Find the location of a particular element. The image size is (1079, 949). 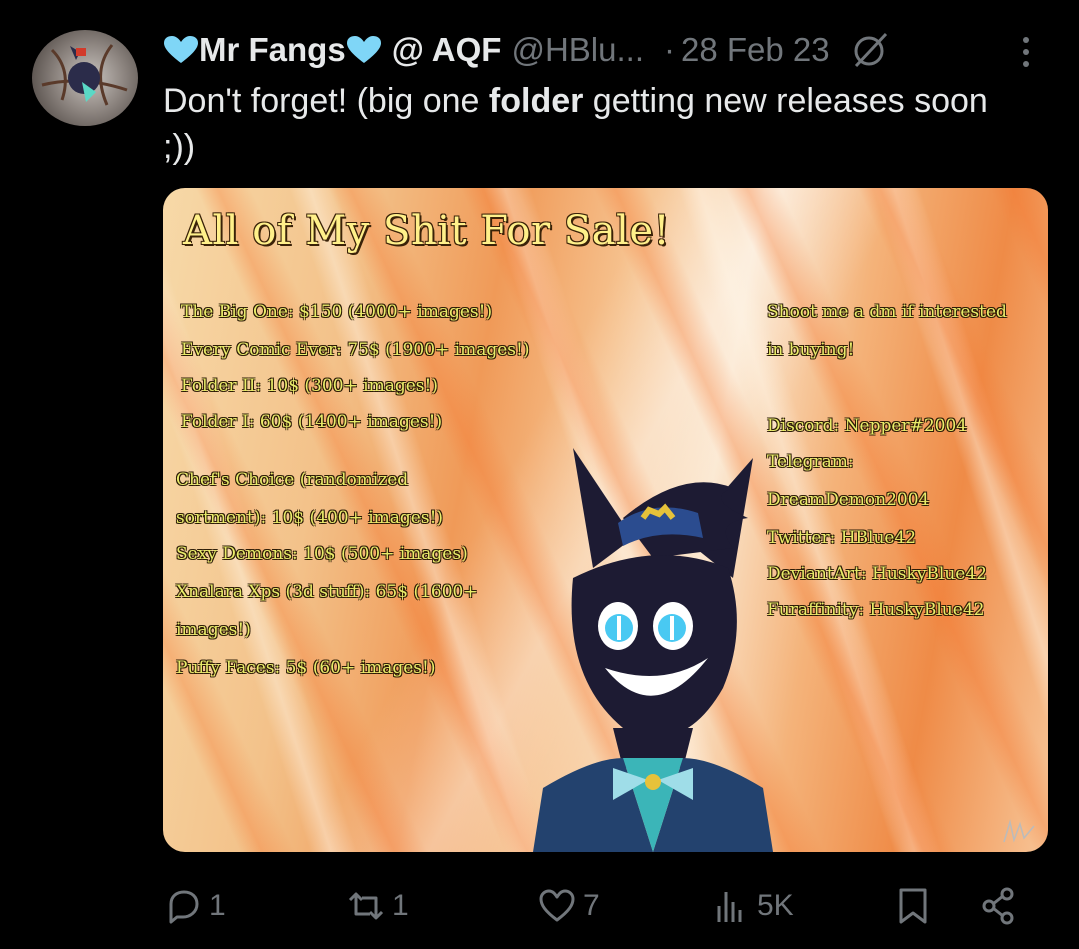

tweet-header: Mr Fangs @ AQF @HBlu... · 28 Feb 23 is located at coordinates (528, 50).